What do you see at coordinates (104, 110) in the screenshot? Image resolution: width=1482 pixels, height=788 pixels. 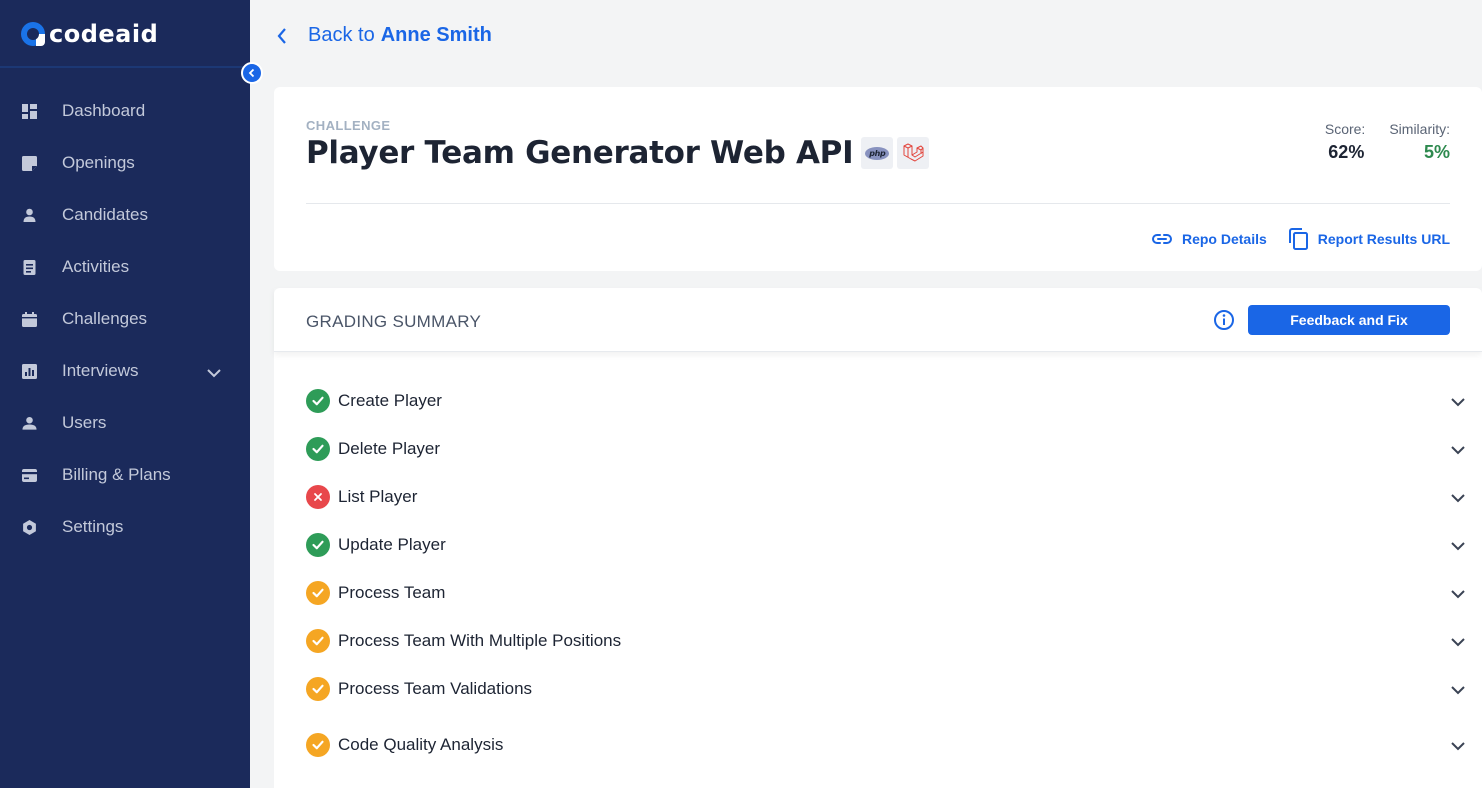 I see `sidebar-item-label: Dashboard` at bounding box center [104, 110].